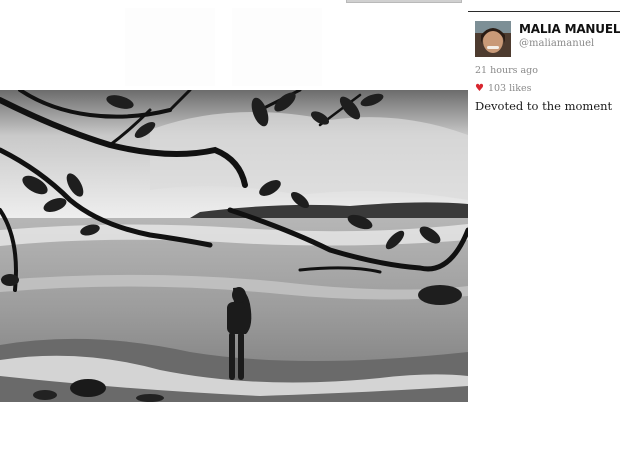 This screenshot has width=620, height=449. What do you see at coordinates (506, 70) in the screenshot?
I see `post-timestamp: 21 hours ago` at bounding box center [506, 70].